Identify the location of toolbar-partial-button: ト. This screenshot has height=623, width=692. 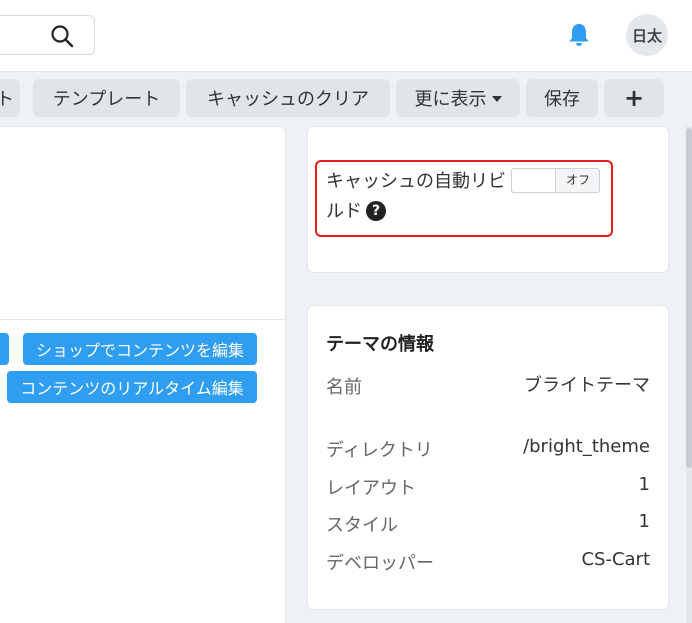
(10, 98).